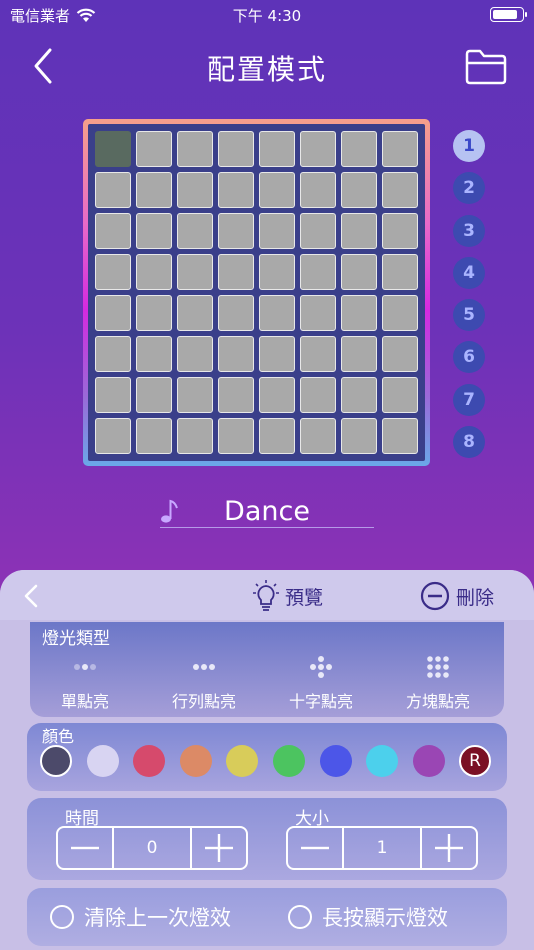 The image size is (534, 950). What do you see at coordinates (219, 848) in the screenshot?
I see `time-plus-button` at bounding box center [219, 848].